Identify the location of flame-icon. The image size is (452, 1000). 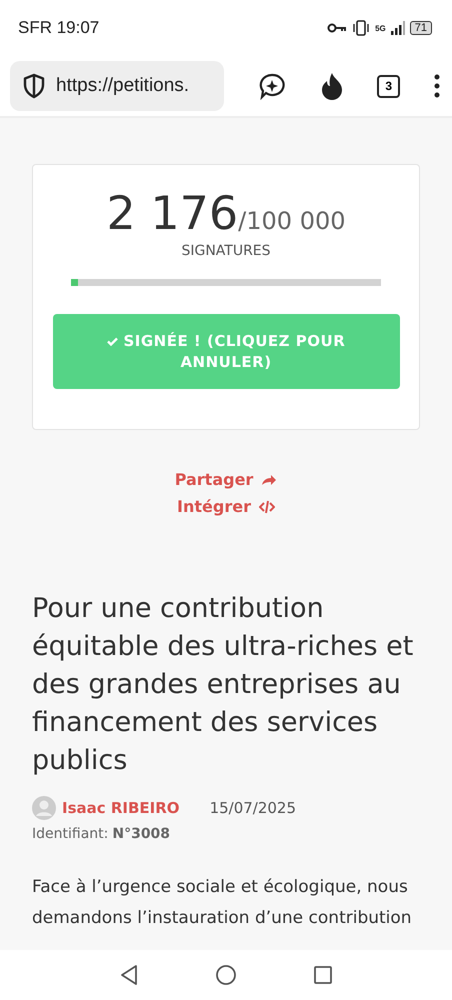
(332, 86).